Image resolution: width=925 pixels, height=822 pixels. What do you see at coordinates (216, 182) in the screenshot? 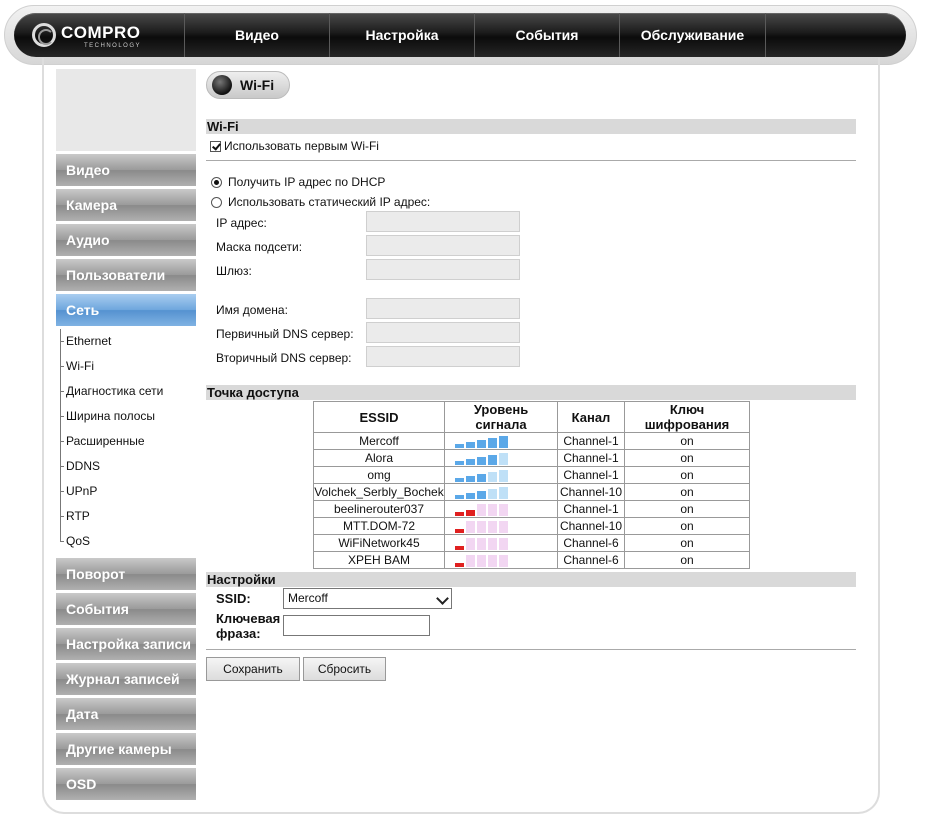
I see `dhcp-radio` at bounding box center [216, 182].